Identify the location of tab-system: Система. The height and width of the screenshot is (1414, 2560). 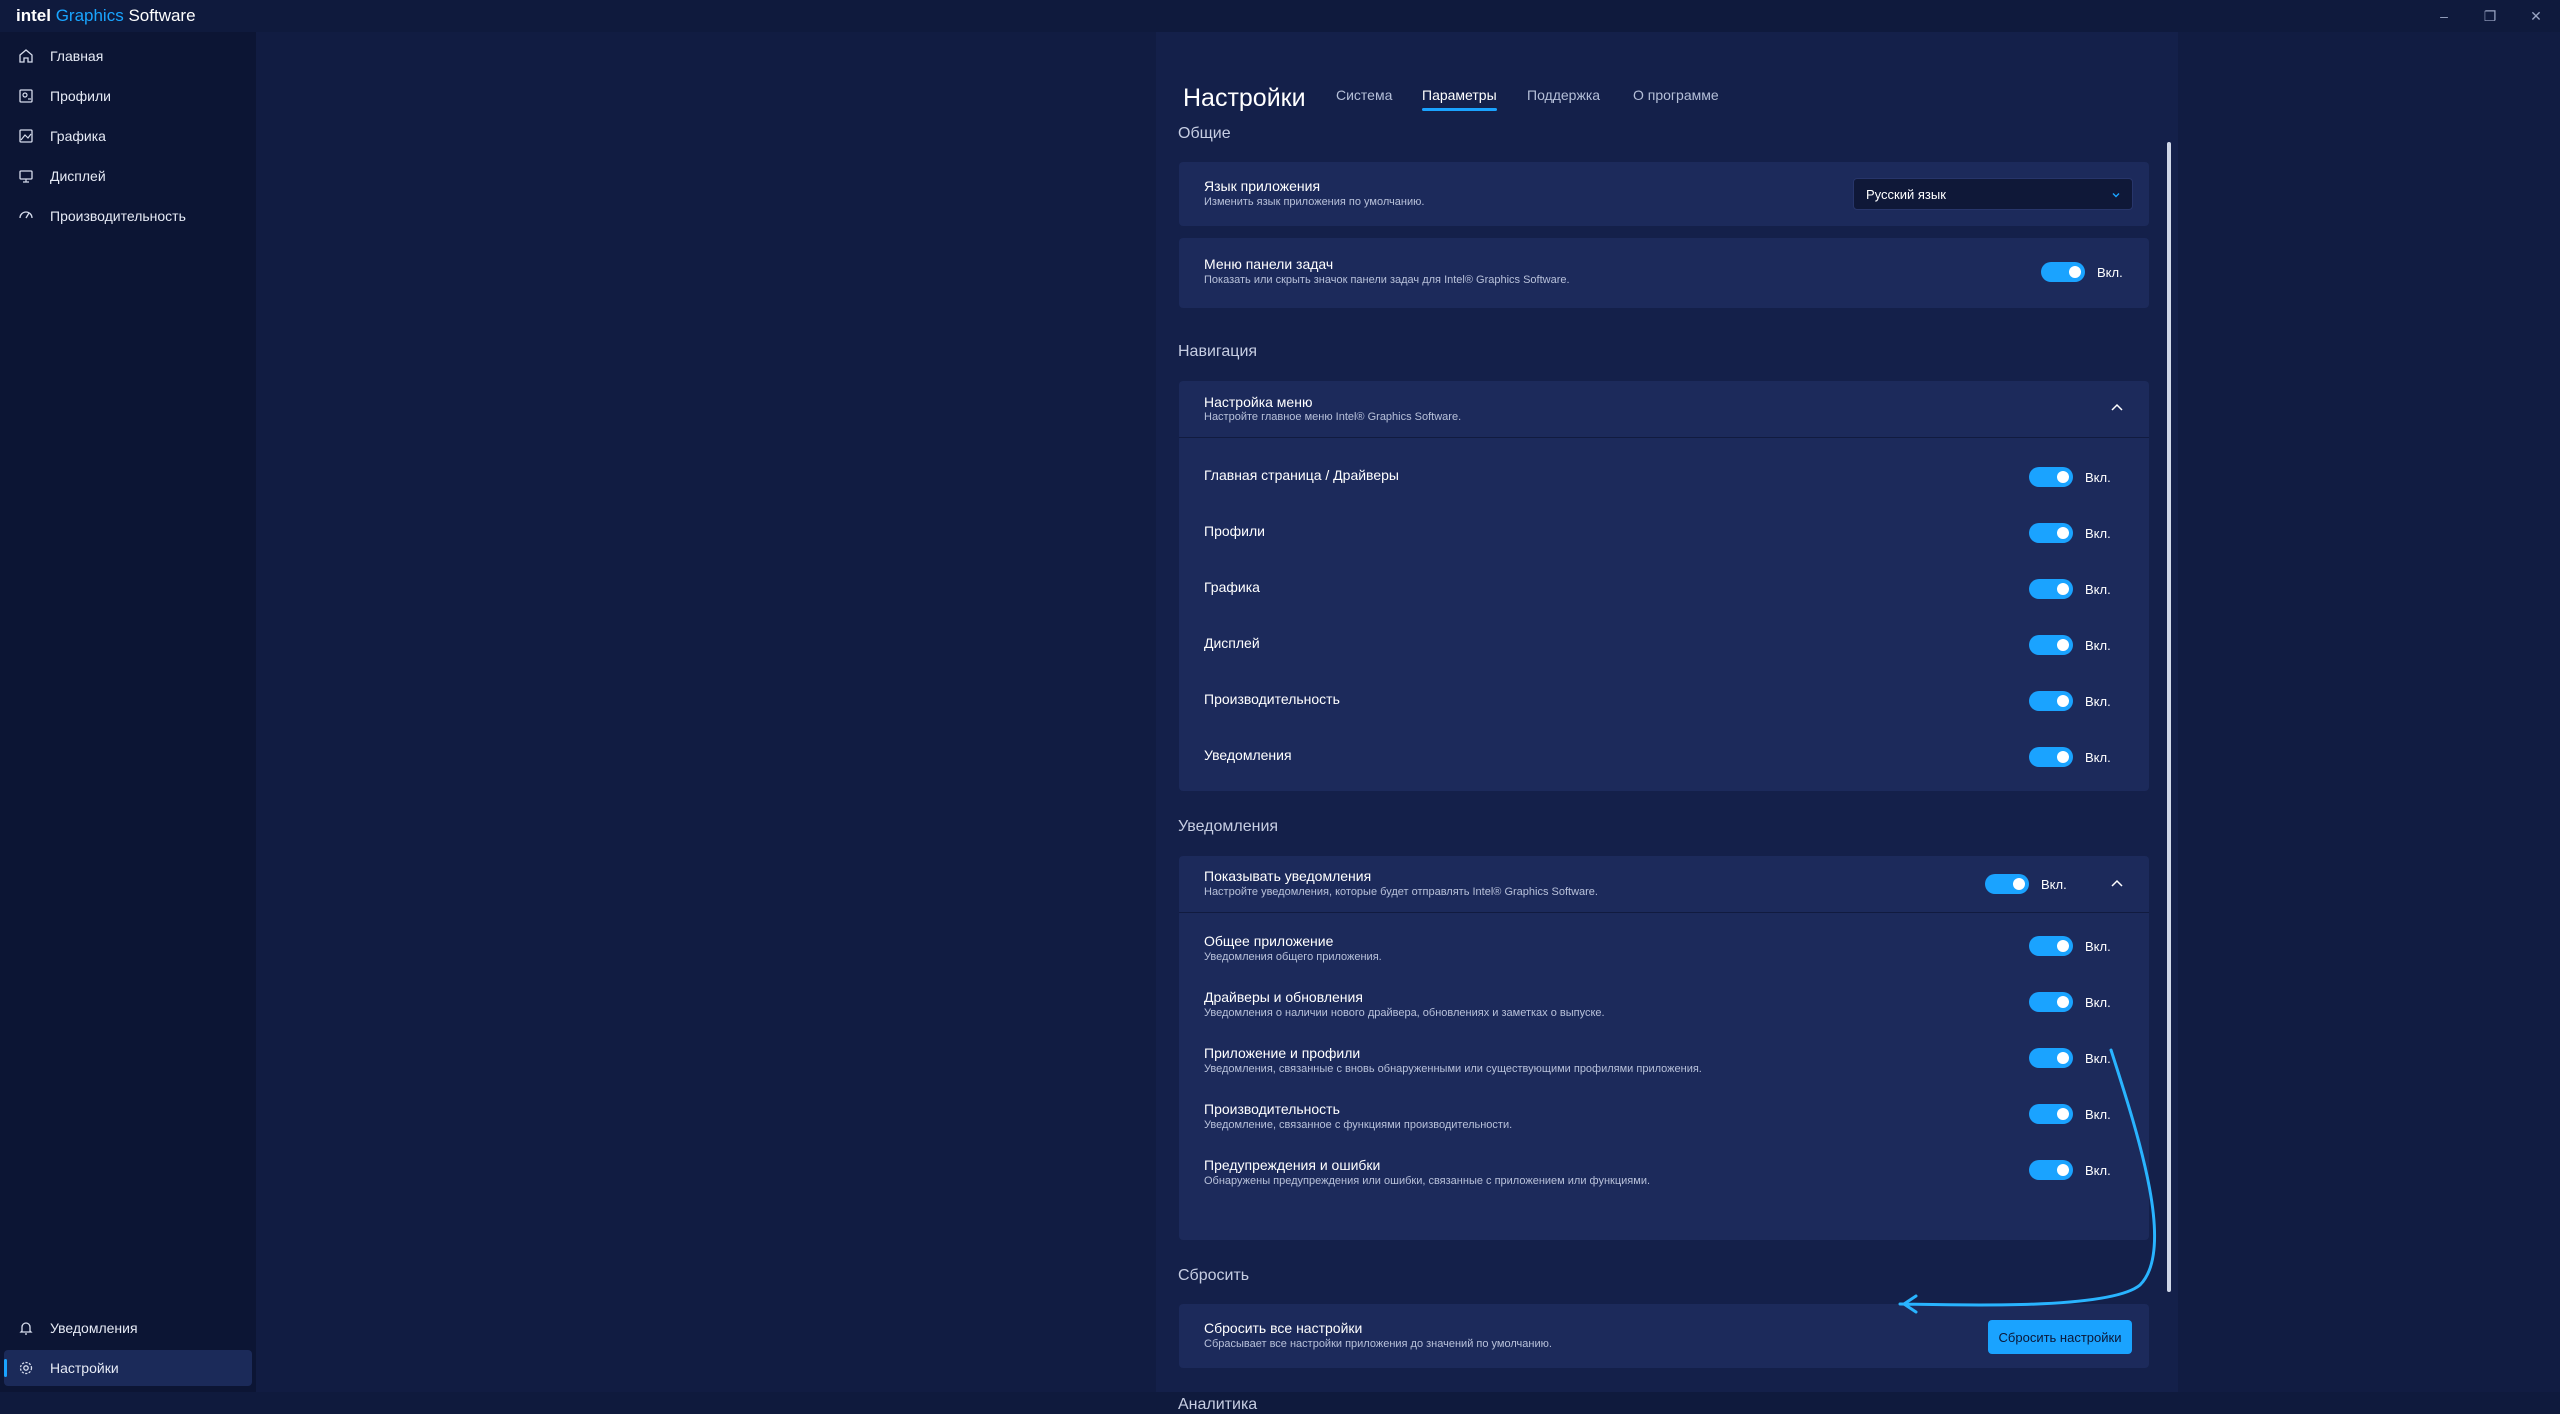
(1364, 95).